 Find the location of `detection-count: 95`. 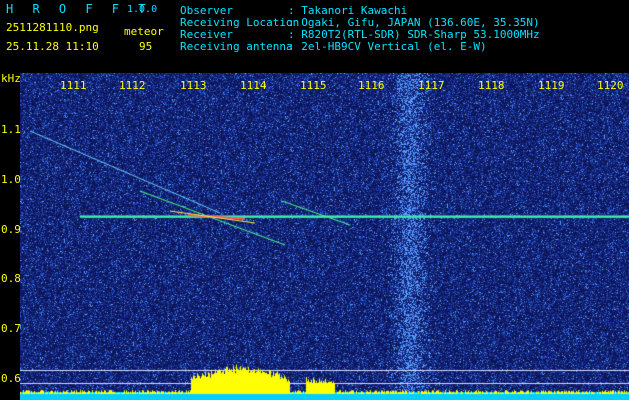

detection-count: 95 is located at coordinates (146, 46).